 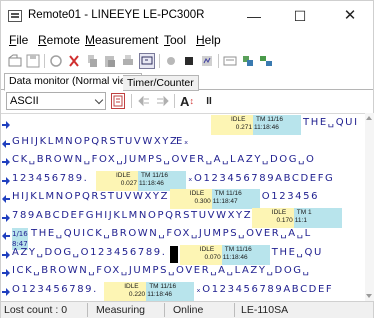 I want to click on vertical-scrollbar, so click(x=369, y=207).